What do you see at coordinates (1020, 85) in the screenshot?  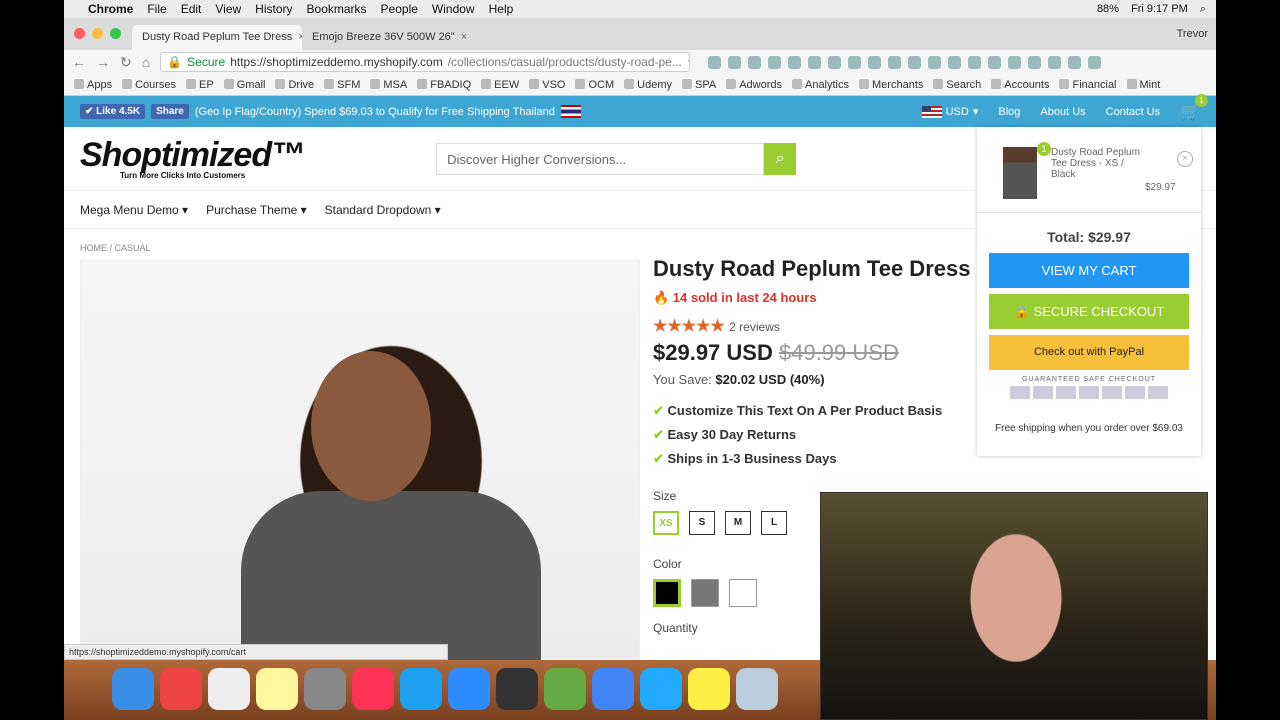 I see `bookmark-item: Accounts` at bounding box center [1020, 85].